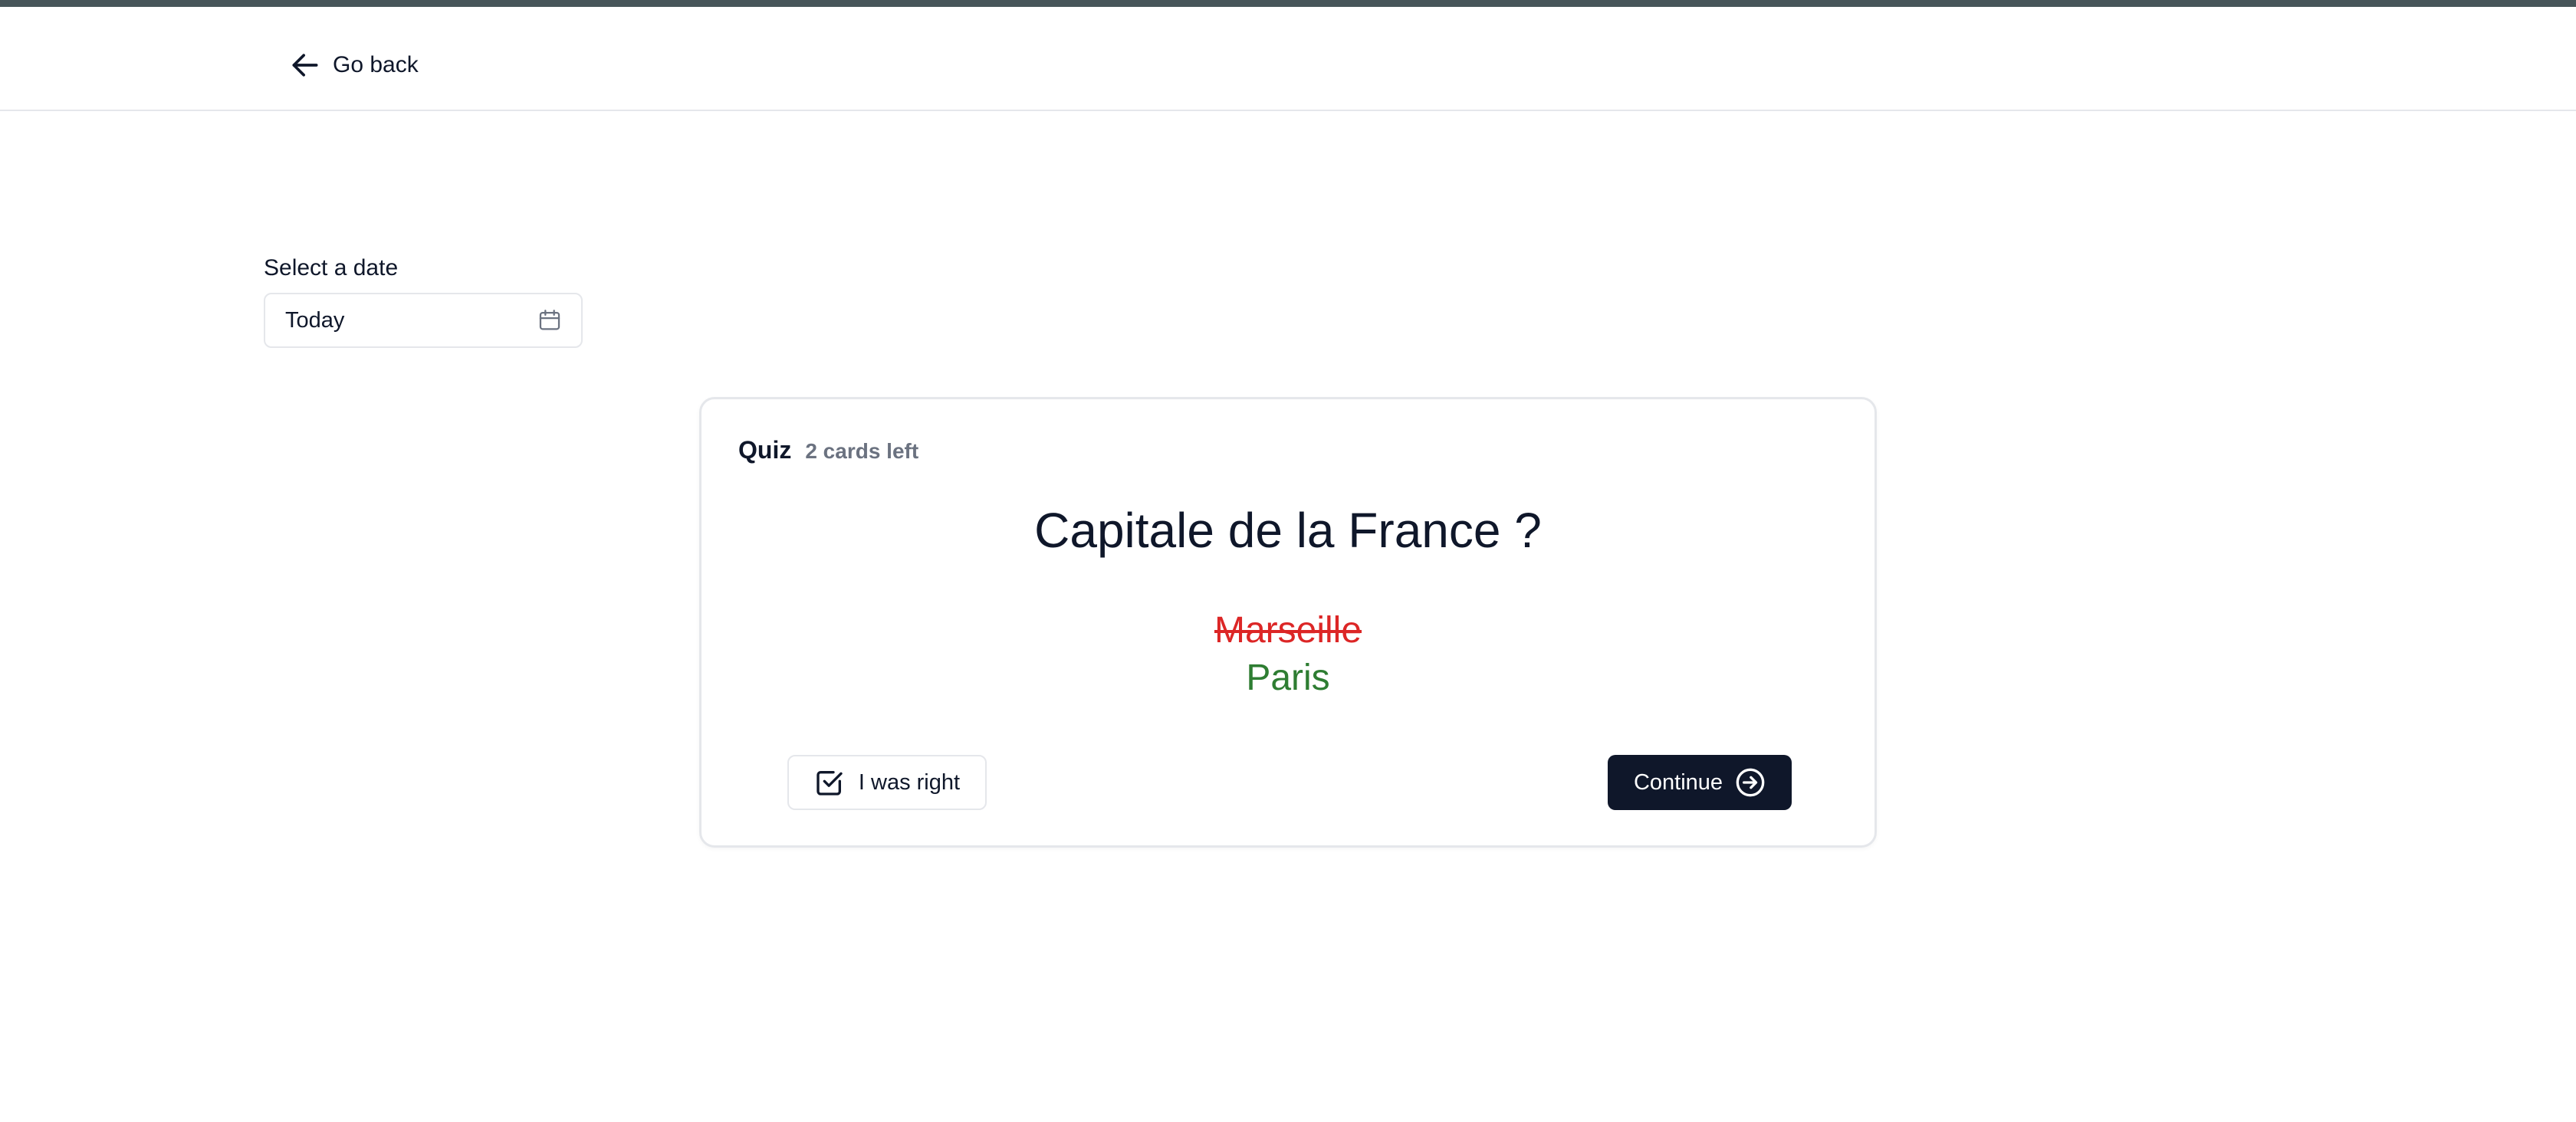  I want to click on date-picker-input: Today, so click(424, 321).